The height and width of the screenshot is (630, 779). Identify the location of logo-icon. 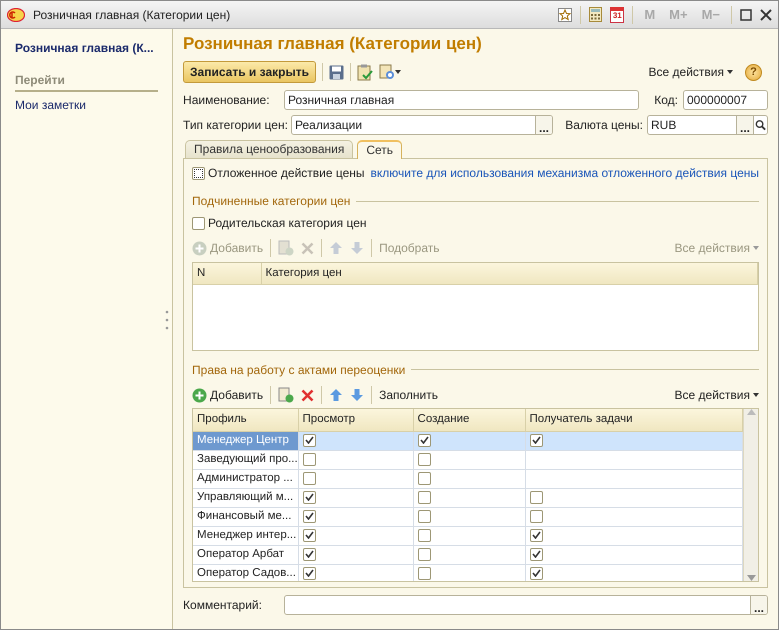
(16, 15).